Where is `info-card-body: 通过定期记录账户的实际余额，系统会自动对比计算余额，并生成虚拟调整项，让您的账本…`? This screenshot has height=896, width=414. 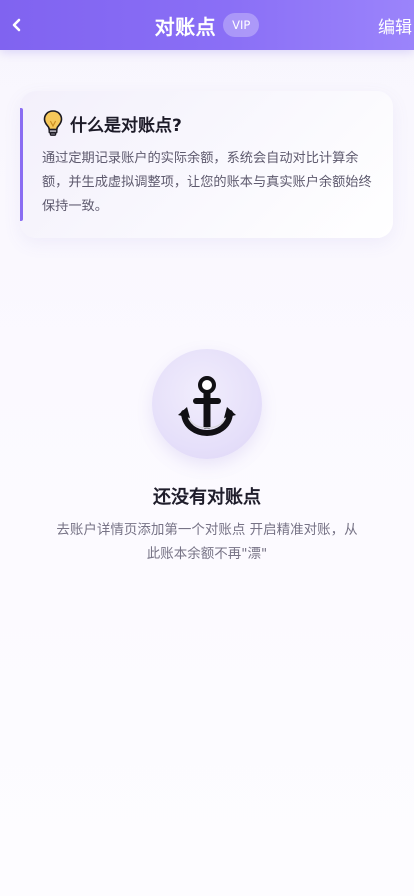 info-card-body: 通过定期记录账户的实际余额，系统会自动对比计算余额，并生成虚拟调整项，让您的账本… is located at coordinates (207, 182).